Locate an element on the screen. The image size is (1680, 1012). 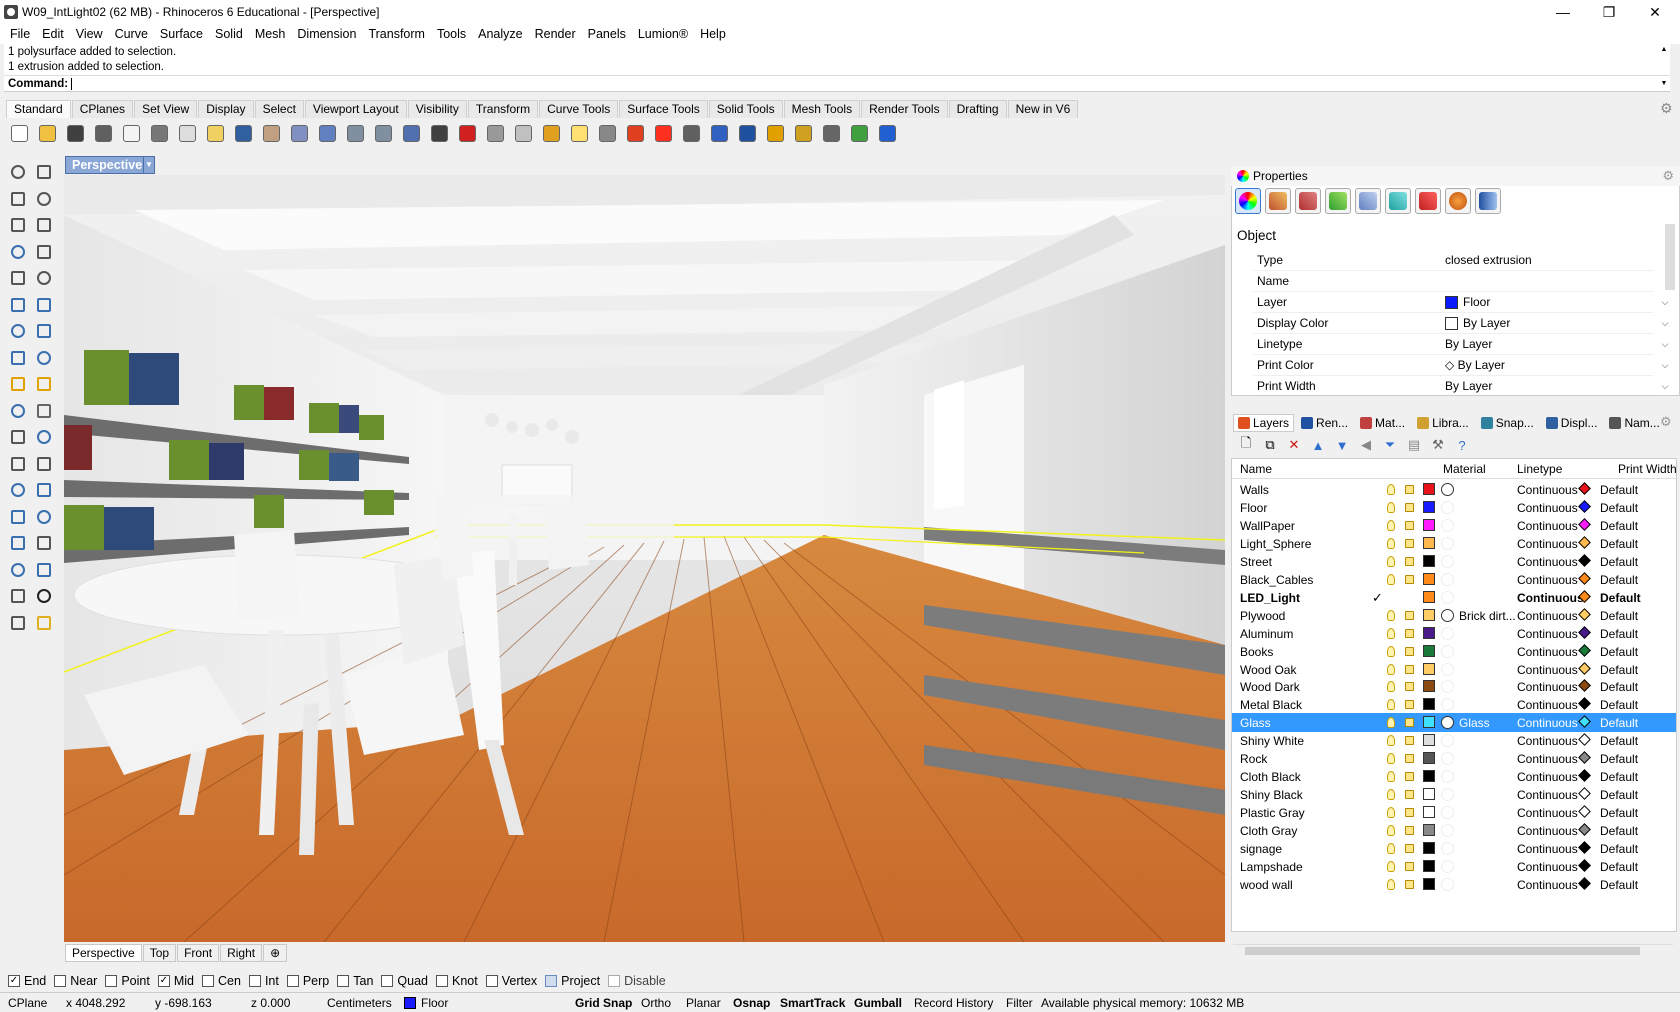
light-icon is located at coordinates (1368, 201).